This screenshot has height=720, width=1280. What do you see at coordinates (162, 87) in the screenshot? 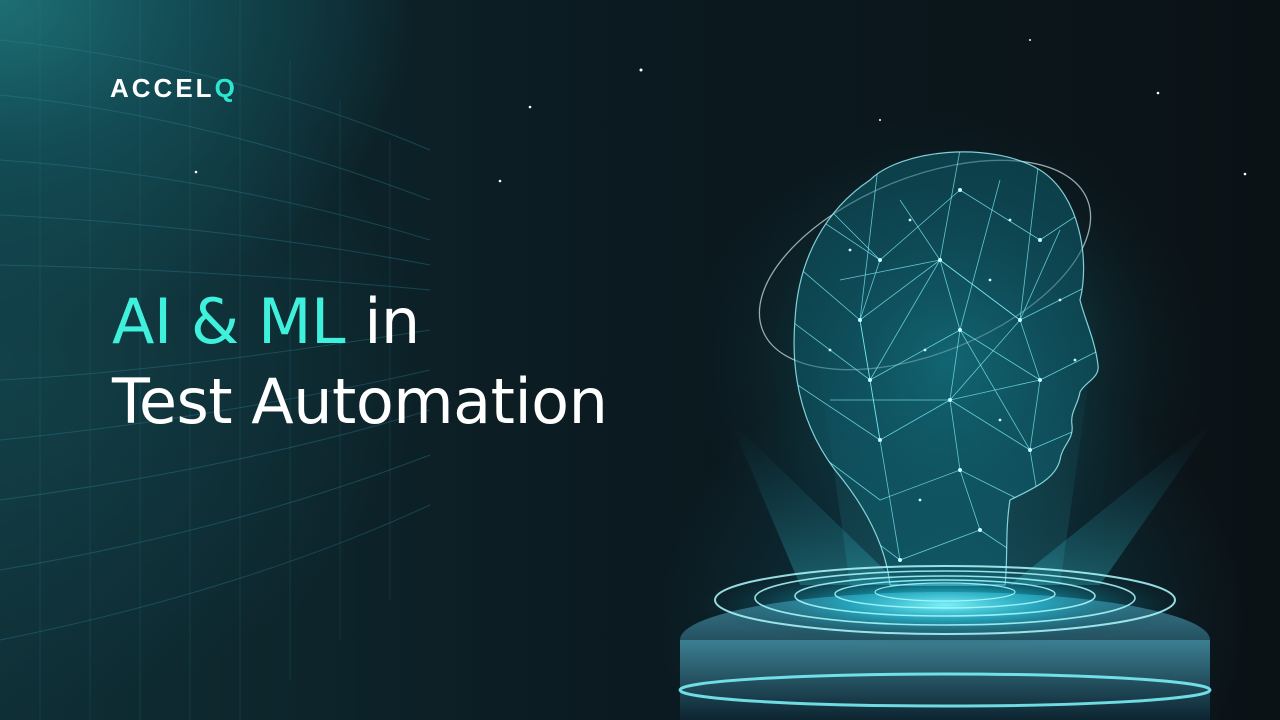
I see `logo-text: ACCEL` at bounding box center [162, 87].